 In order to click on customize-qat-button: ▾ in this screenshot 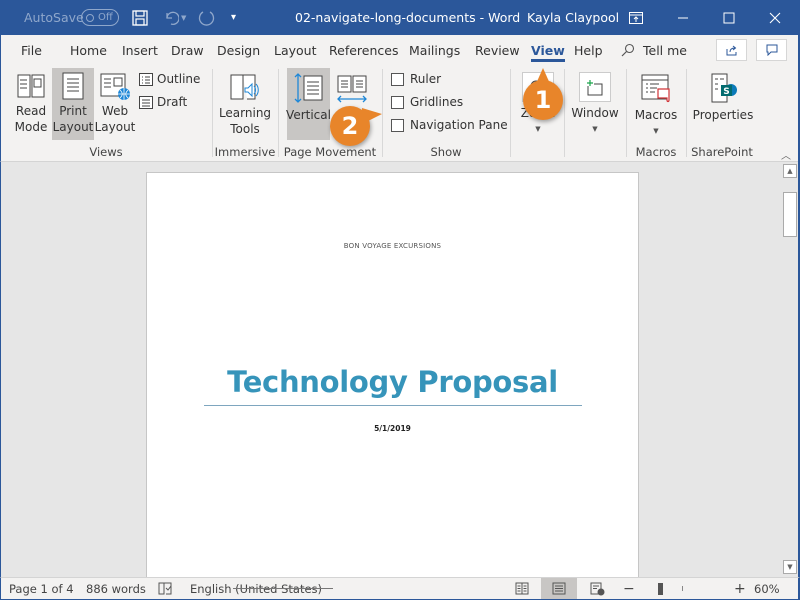, I will do `click(233, 17)`.